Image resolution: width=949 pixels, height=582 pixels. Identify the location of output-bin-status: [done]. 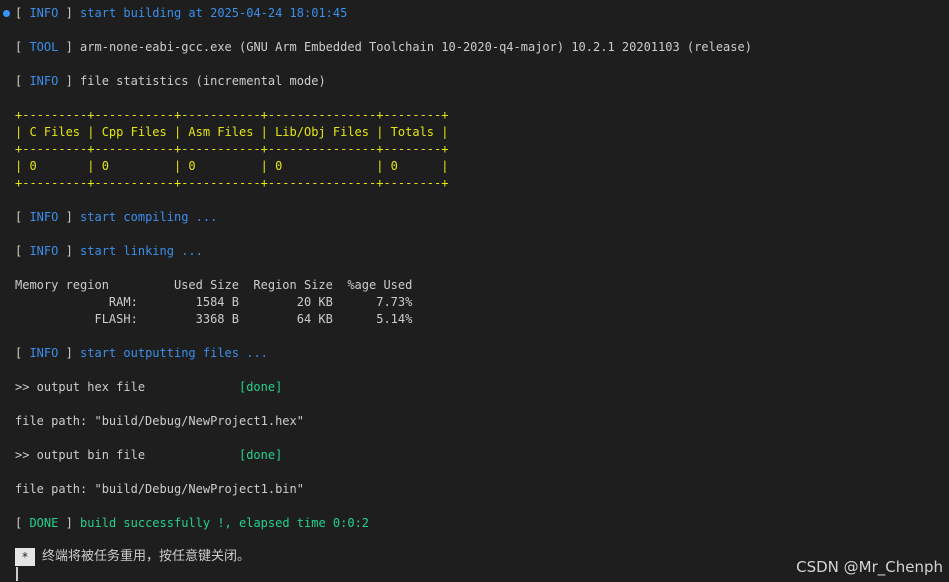
(260, 455).